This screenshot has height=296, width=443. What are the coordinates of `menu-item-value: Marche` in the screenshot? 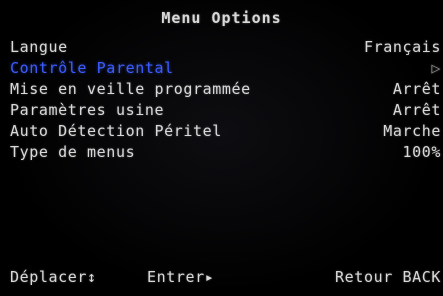 It's located at (412, 131).